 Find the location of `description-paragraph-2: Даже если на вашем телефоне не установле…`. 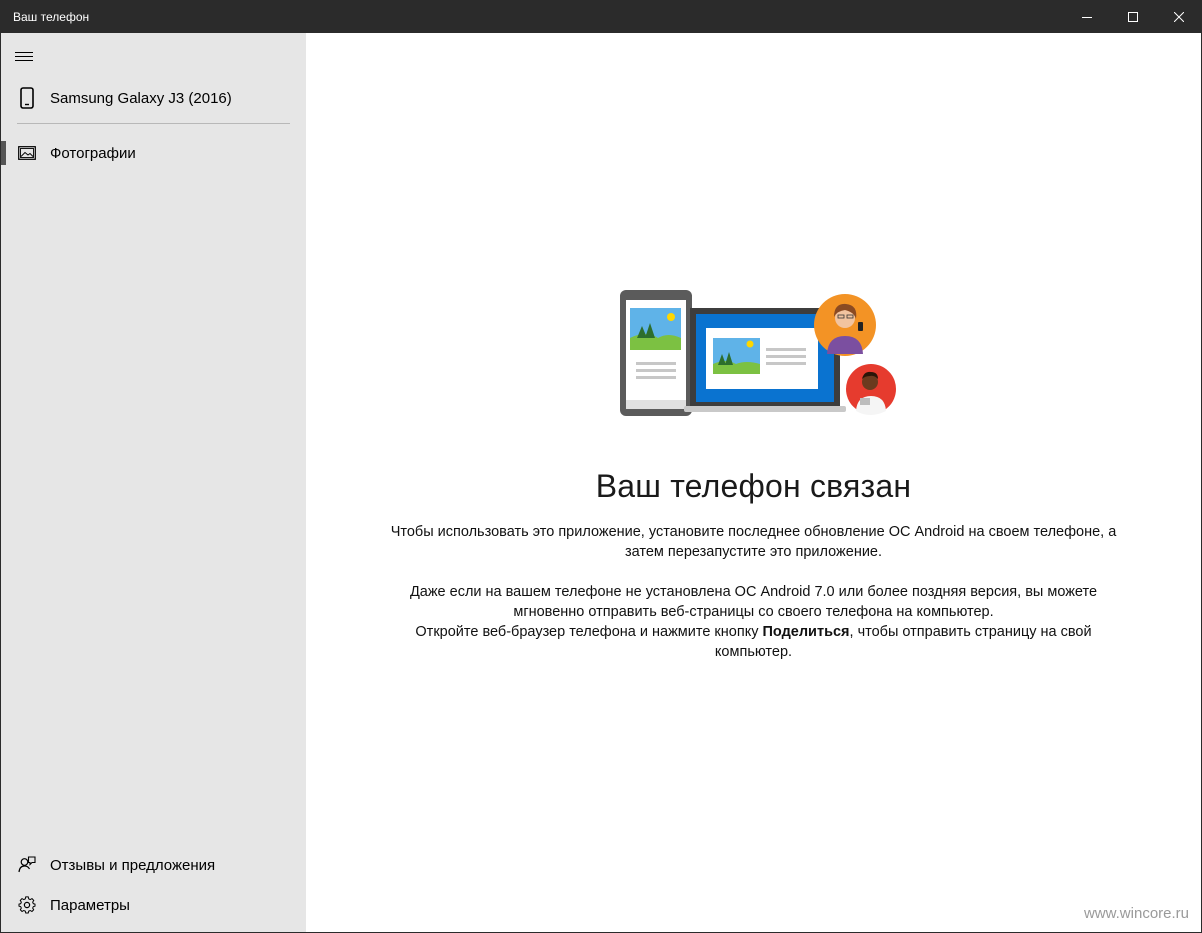

description-paragraph-2: Даже если на вашем телефоне не установле… is located at coordinates (753, 602).